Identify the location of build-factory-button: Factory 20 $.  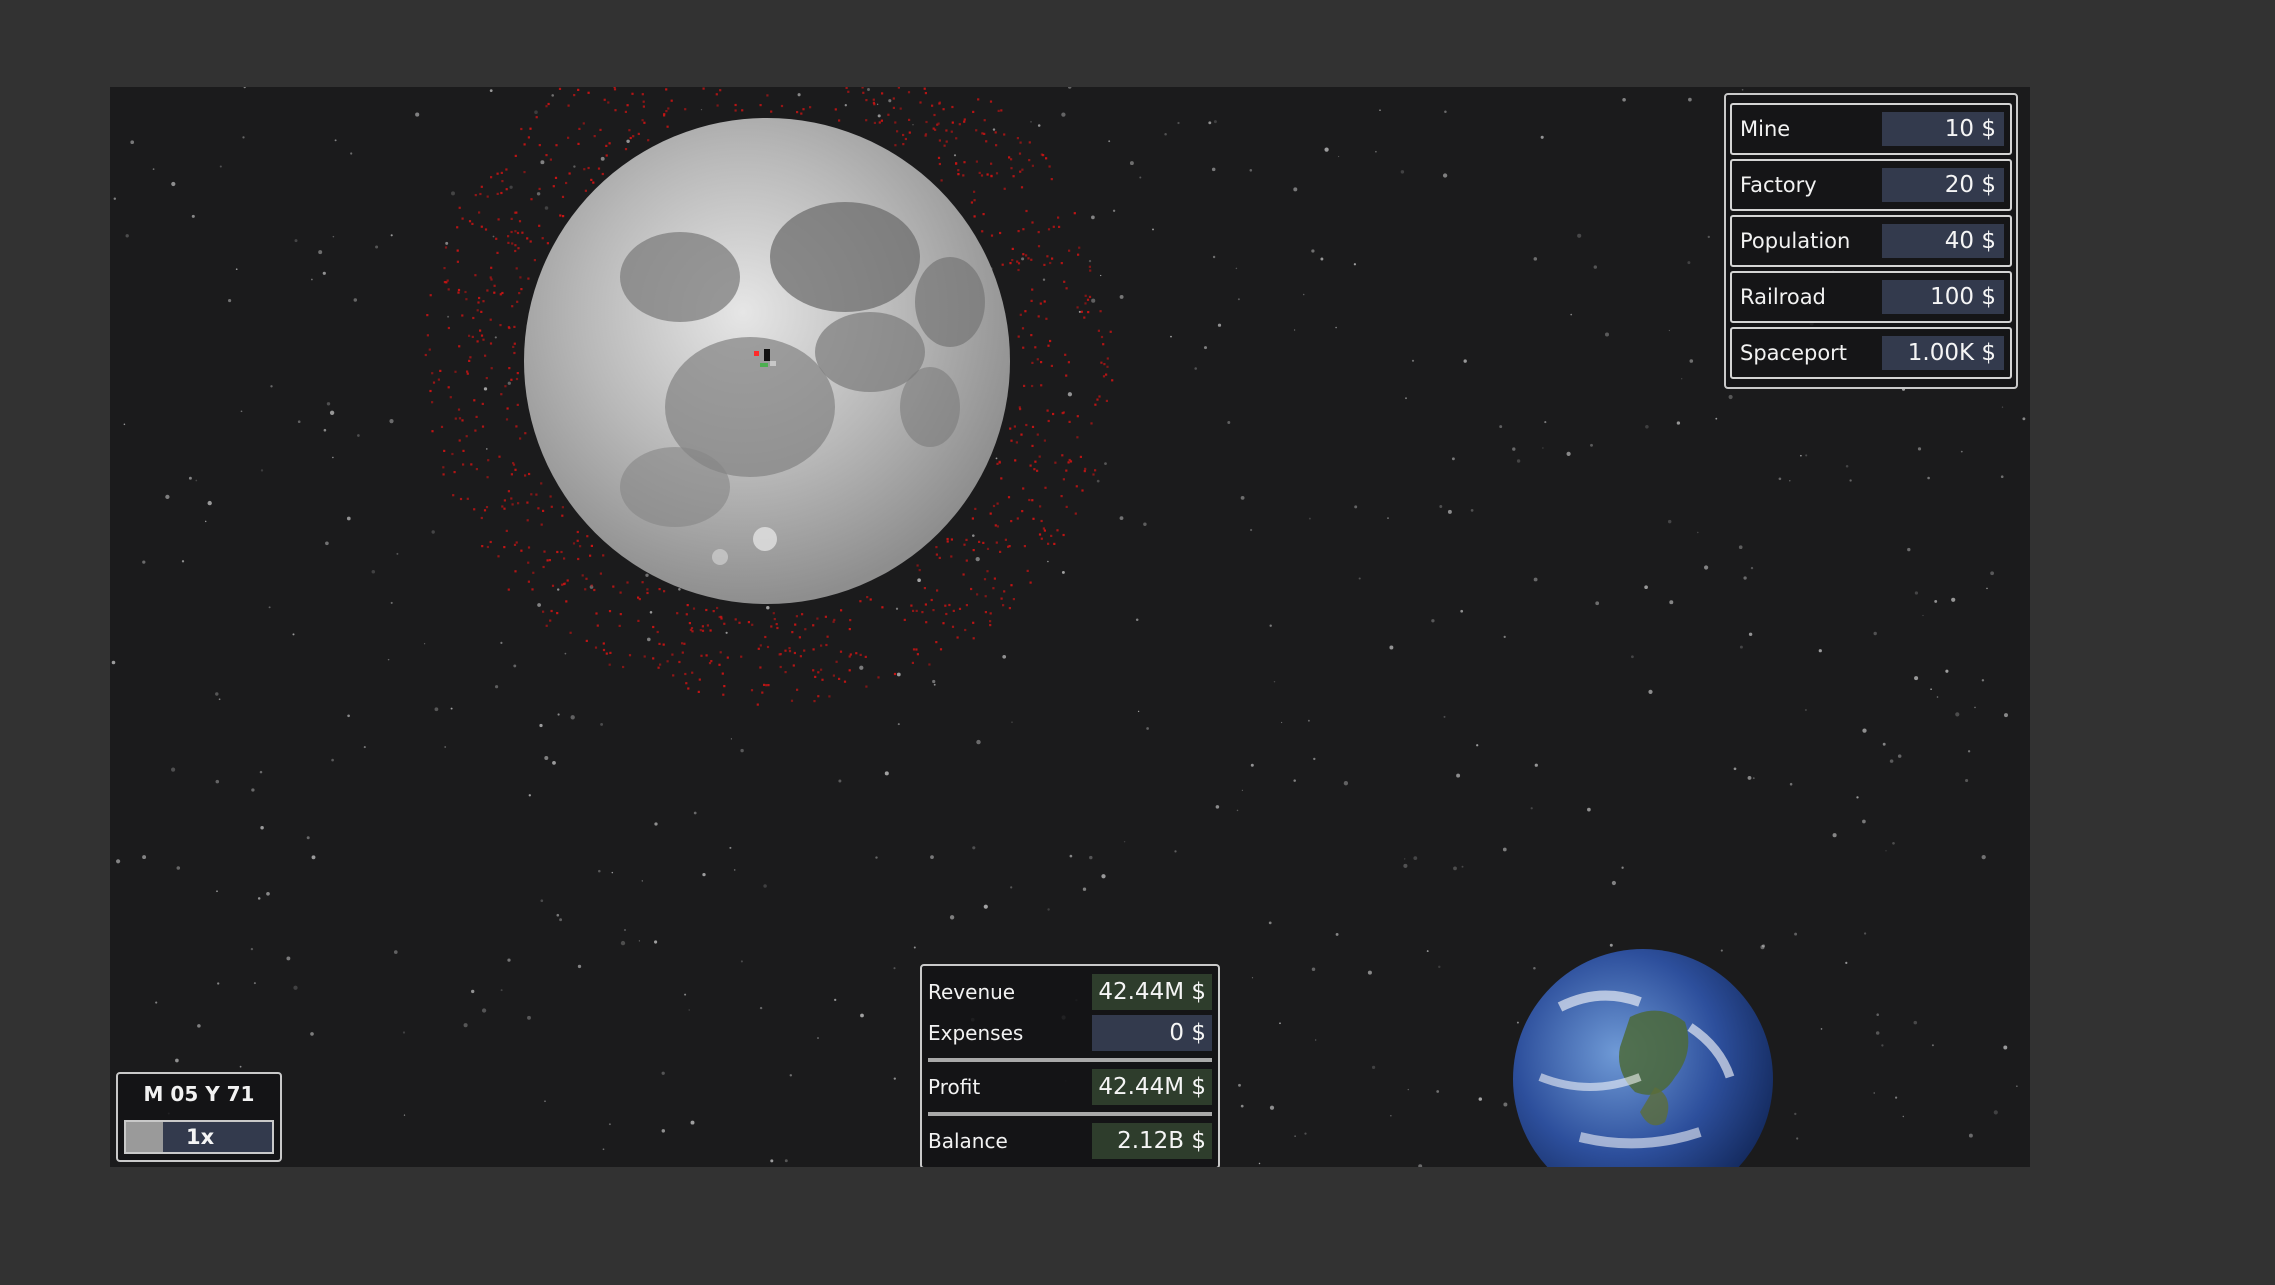
(1871, 185).